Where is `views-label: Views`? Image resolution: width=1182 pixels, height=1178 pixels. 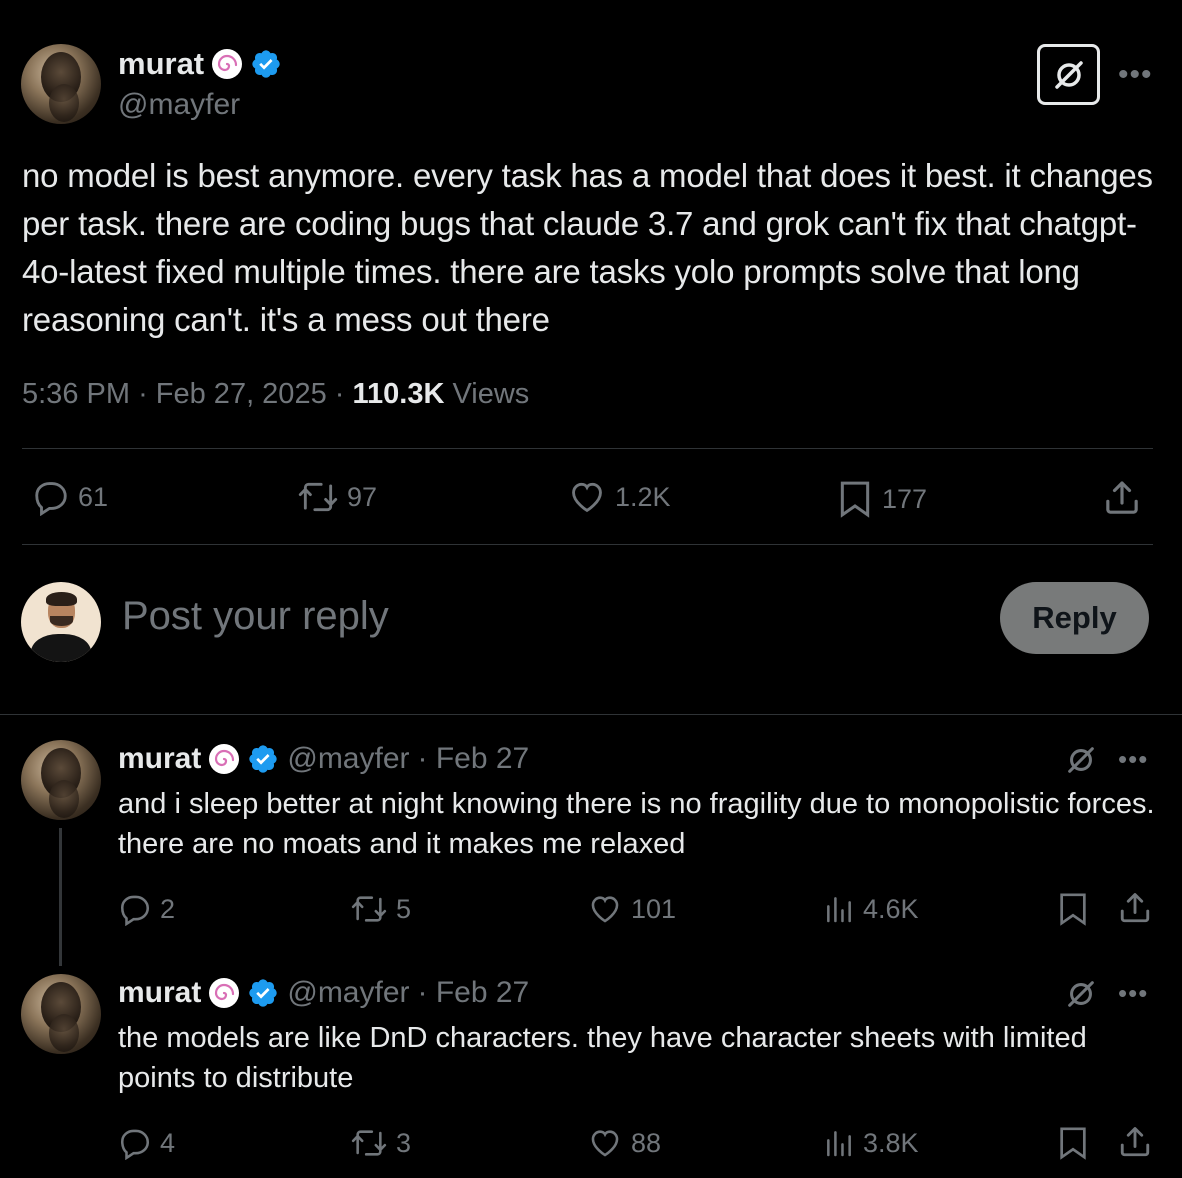 views-label: Views is located at coordinates (491, 394).